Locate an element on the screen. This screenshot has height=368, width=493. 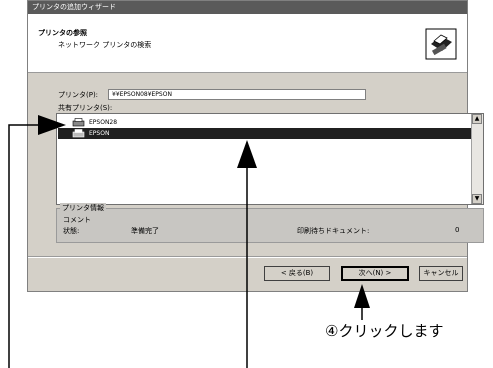
click-annotation: ④クリックします is located at coordinates (384, 331).